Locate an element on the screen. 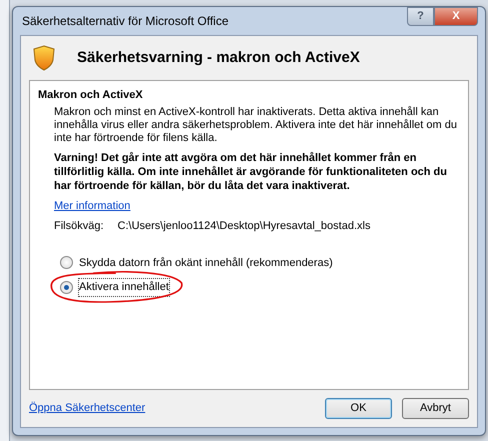 The width and height of the screenshot is (488, 441). cancel-button: Avbryt is located at coordinates (435, 408).